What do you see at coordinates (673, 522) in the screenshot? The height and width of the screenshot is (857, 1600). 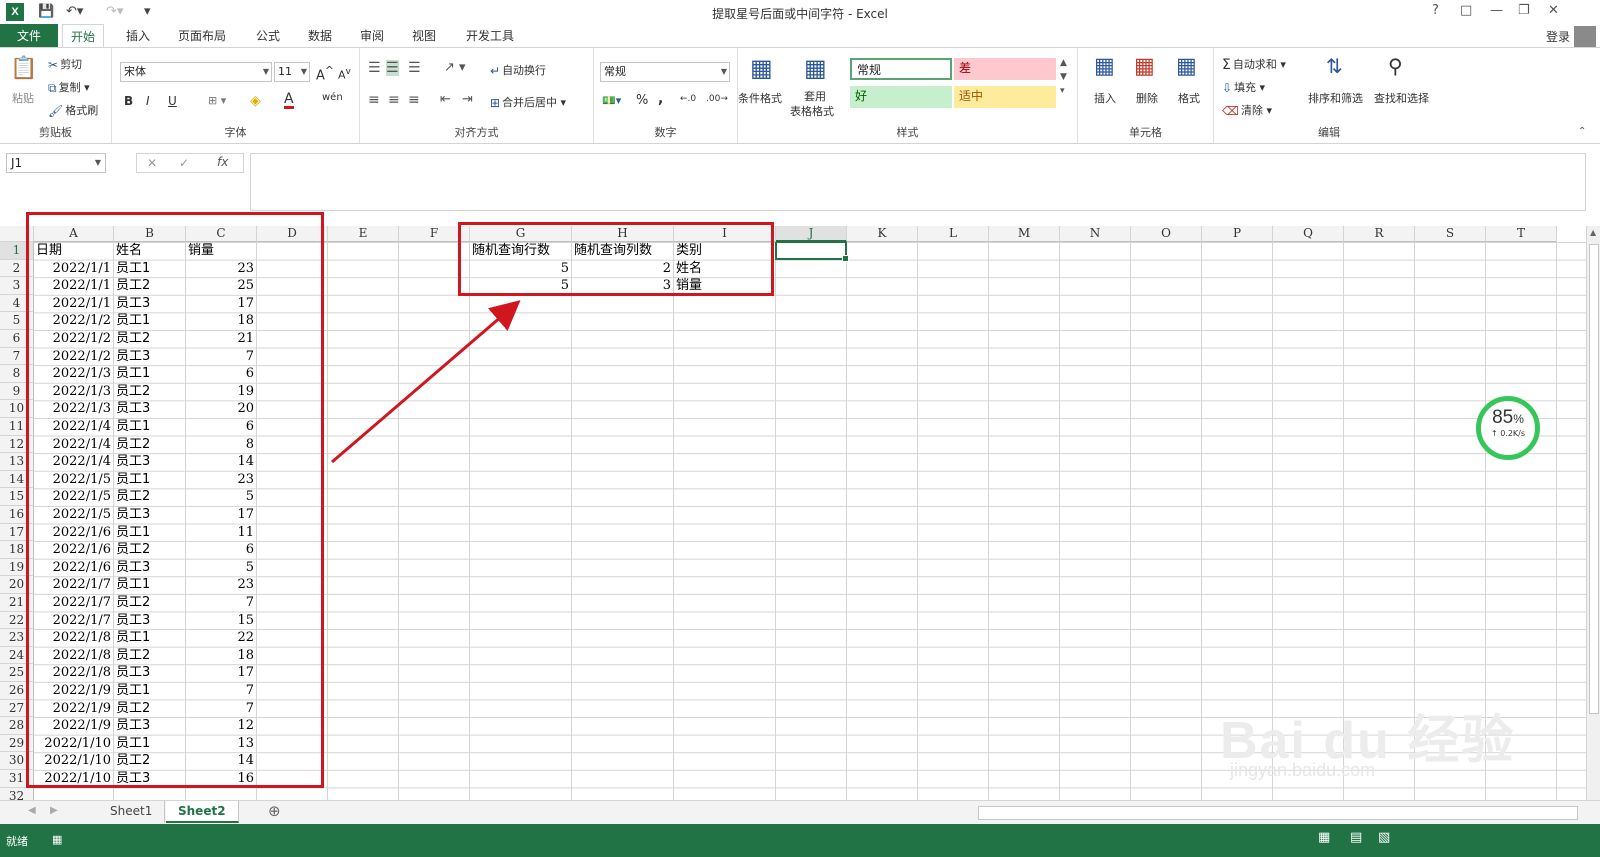 I see `gridline` at bounding box center [673, 522].